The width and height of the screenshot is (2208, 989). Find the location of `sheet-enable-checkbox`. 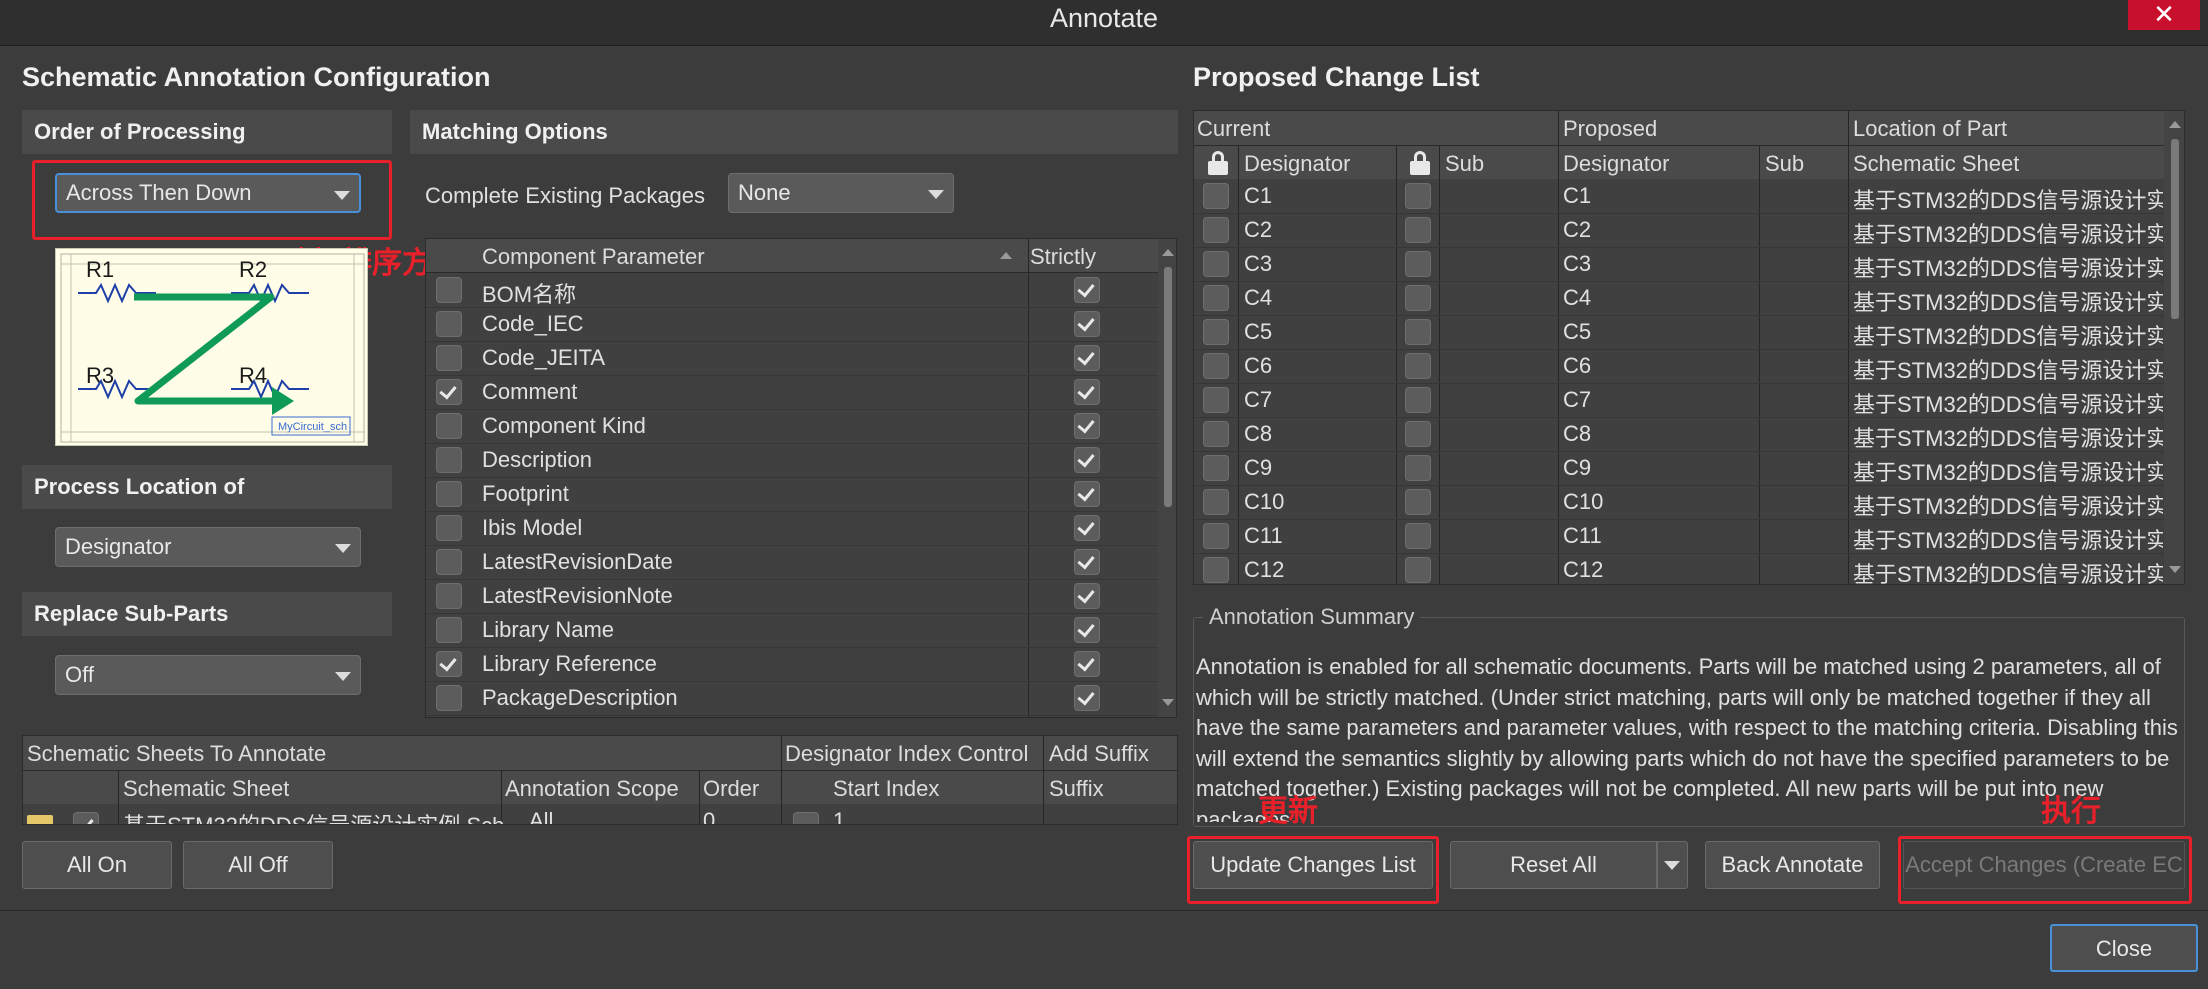

sheet-enable-checkbox is located at coordinates (86, 818).